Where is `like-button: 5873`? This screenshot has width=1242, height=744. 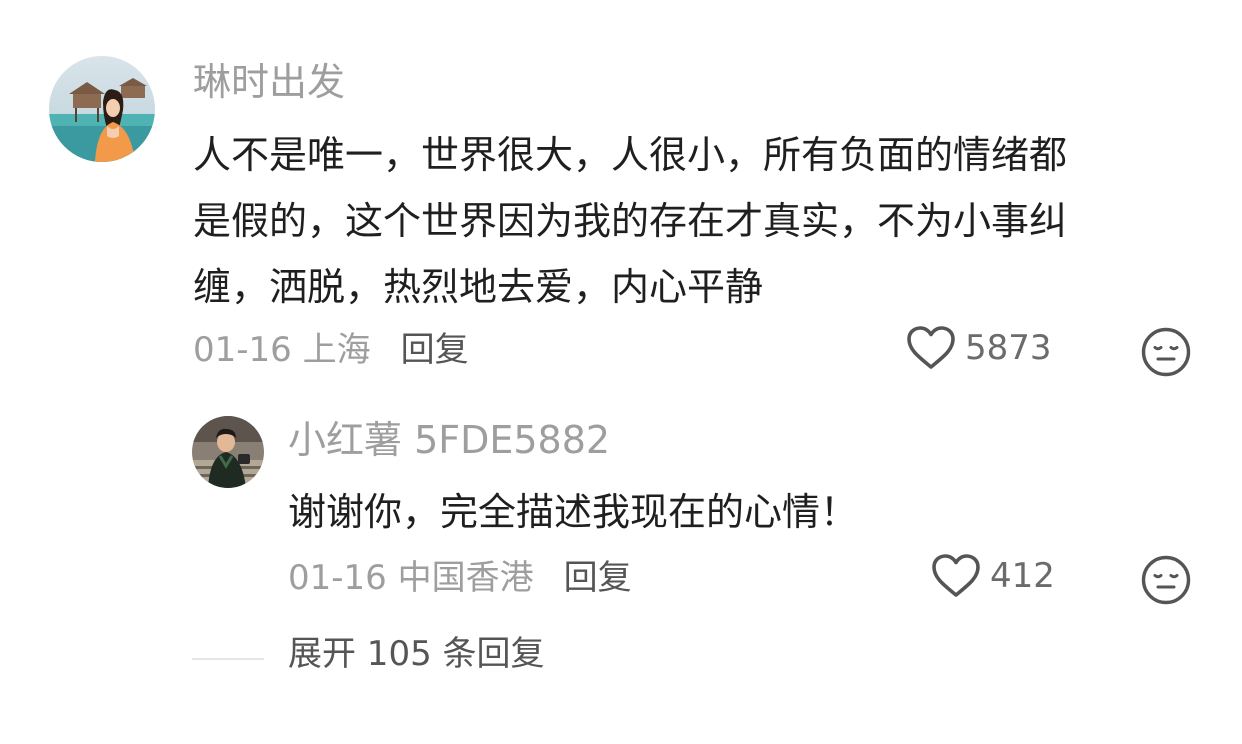 like-button: 5873 is located at coordinates (978, 348).